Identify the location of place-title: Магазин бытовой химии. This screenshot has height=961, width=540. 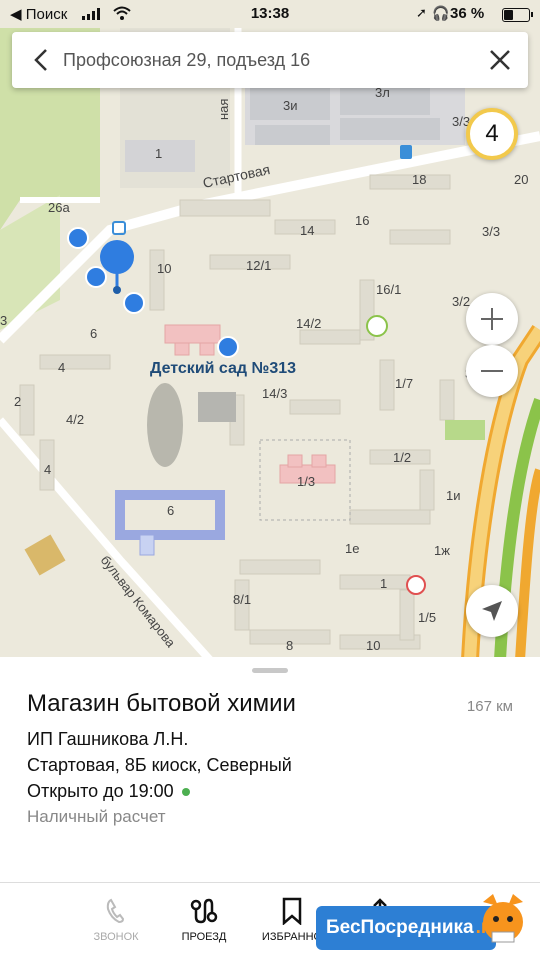
(161, 703).